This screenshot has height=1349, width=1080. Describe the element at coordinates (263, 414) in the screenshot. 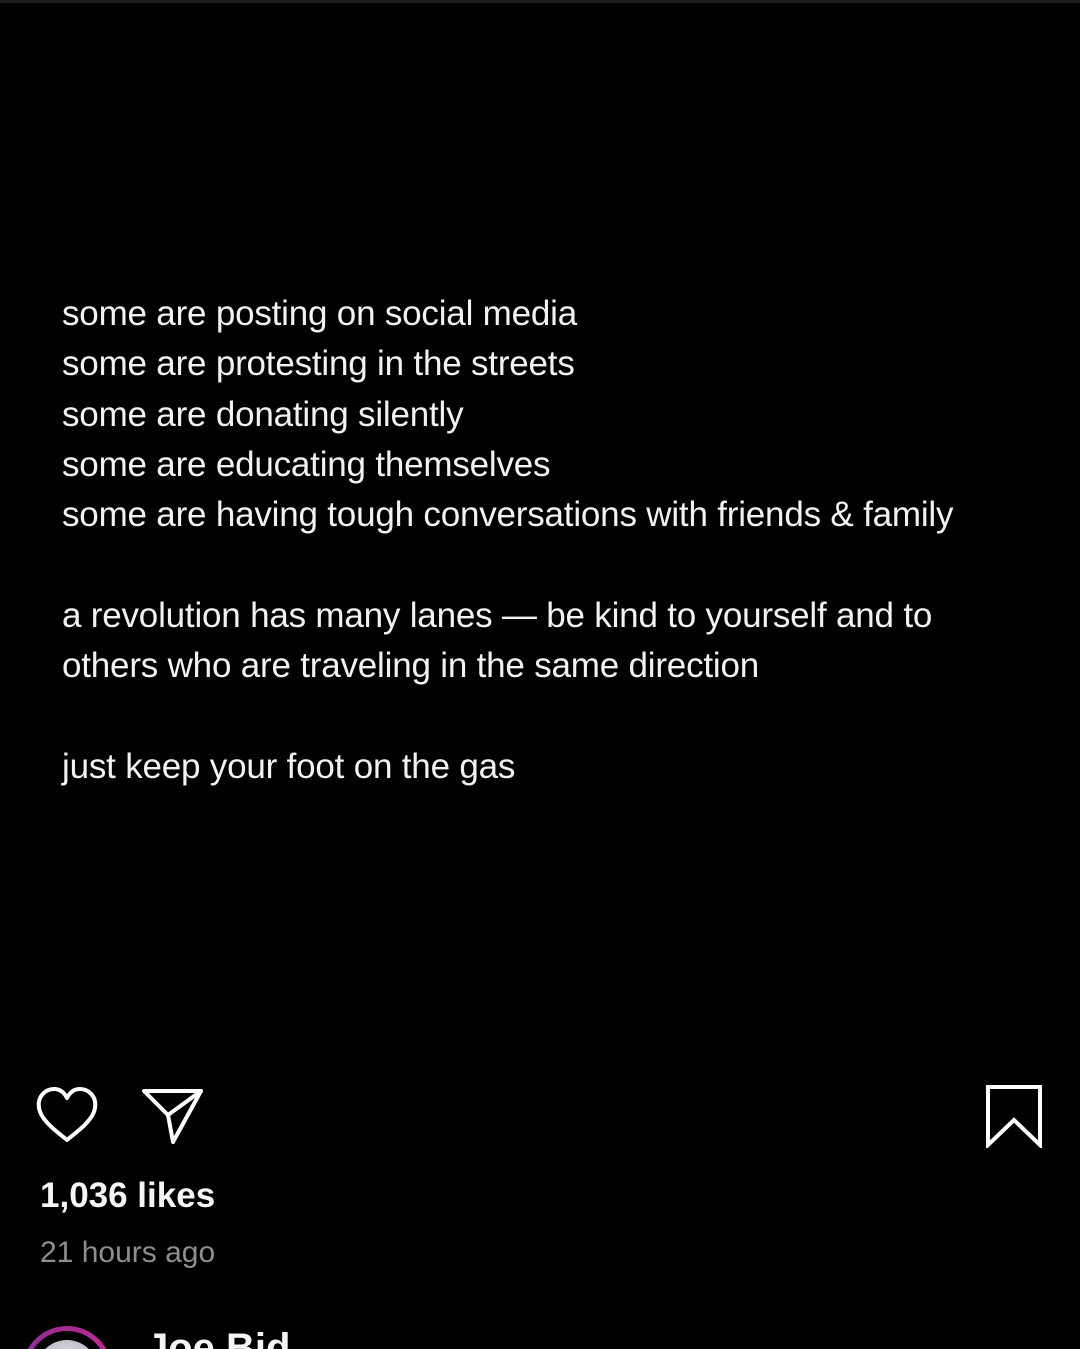

I see `post-text-line: some are donating silently` at that location.